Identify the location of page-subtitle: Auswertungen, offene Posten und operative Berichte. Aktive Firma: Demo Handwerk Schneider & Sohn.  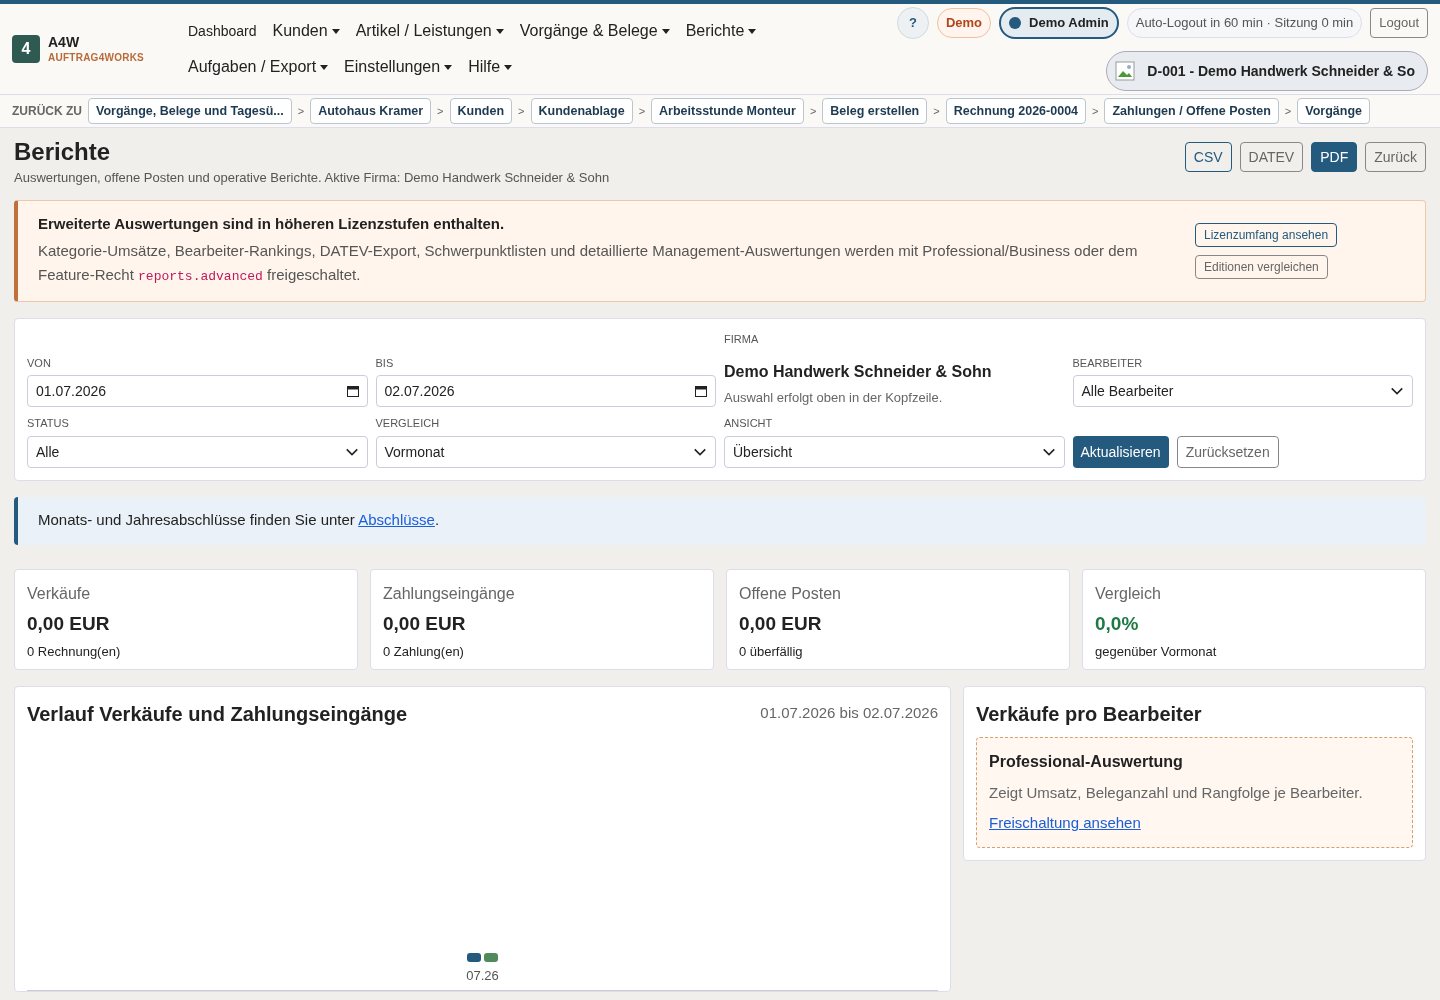
(312, 178).